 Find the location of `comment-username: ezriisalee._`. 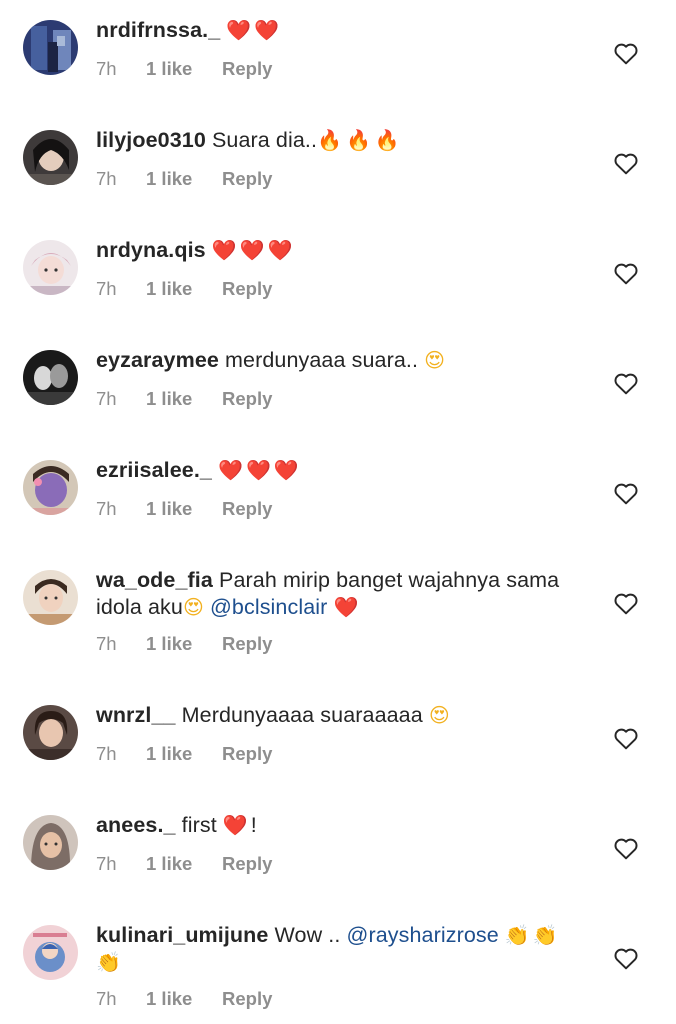

comment-username: ezriisalee._ is located at coordinates (154, 470).